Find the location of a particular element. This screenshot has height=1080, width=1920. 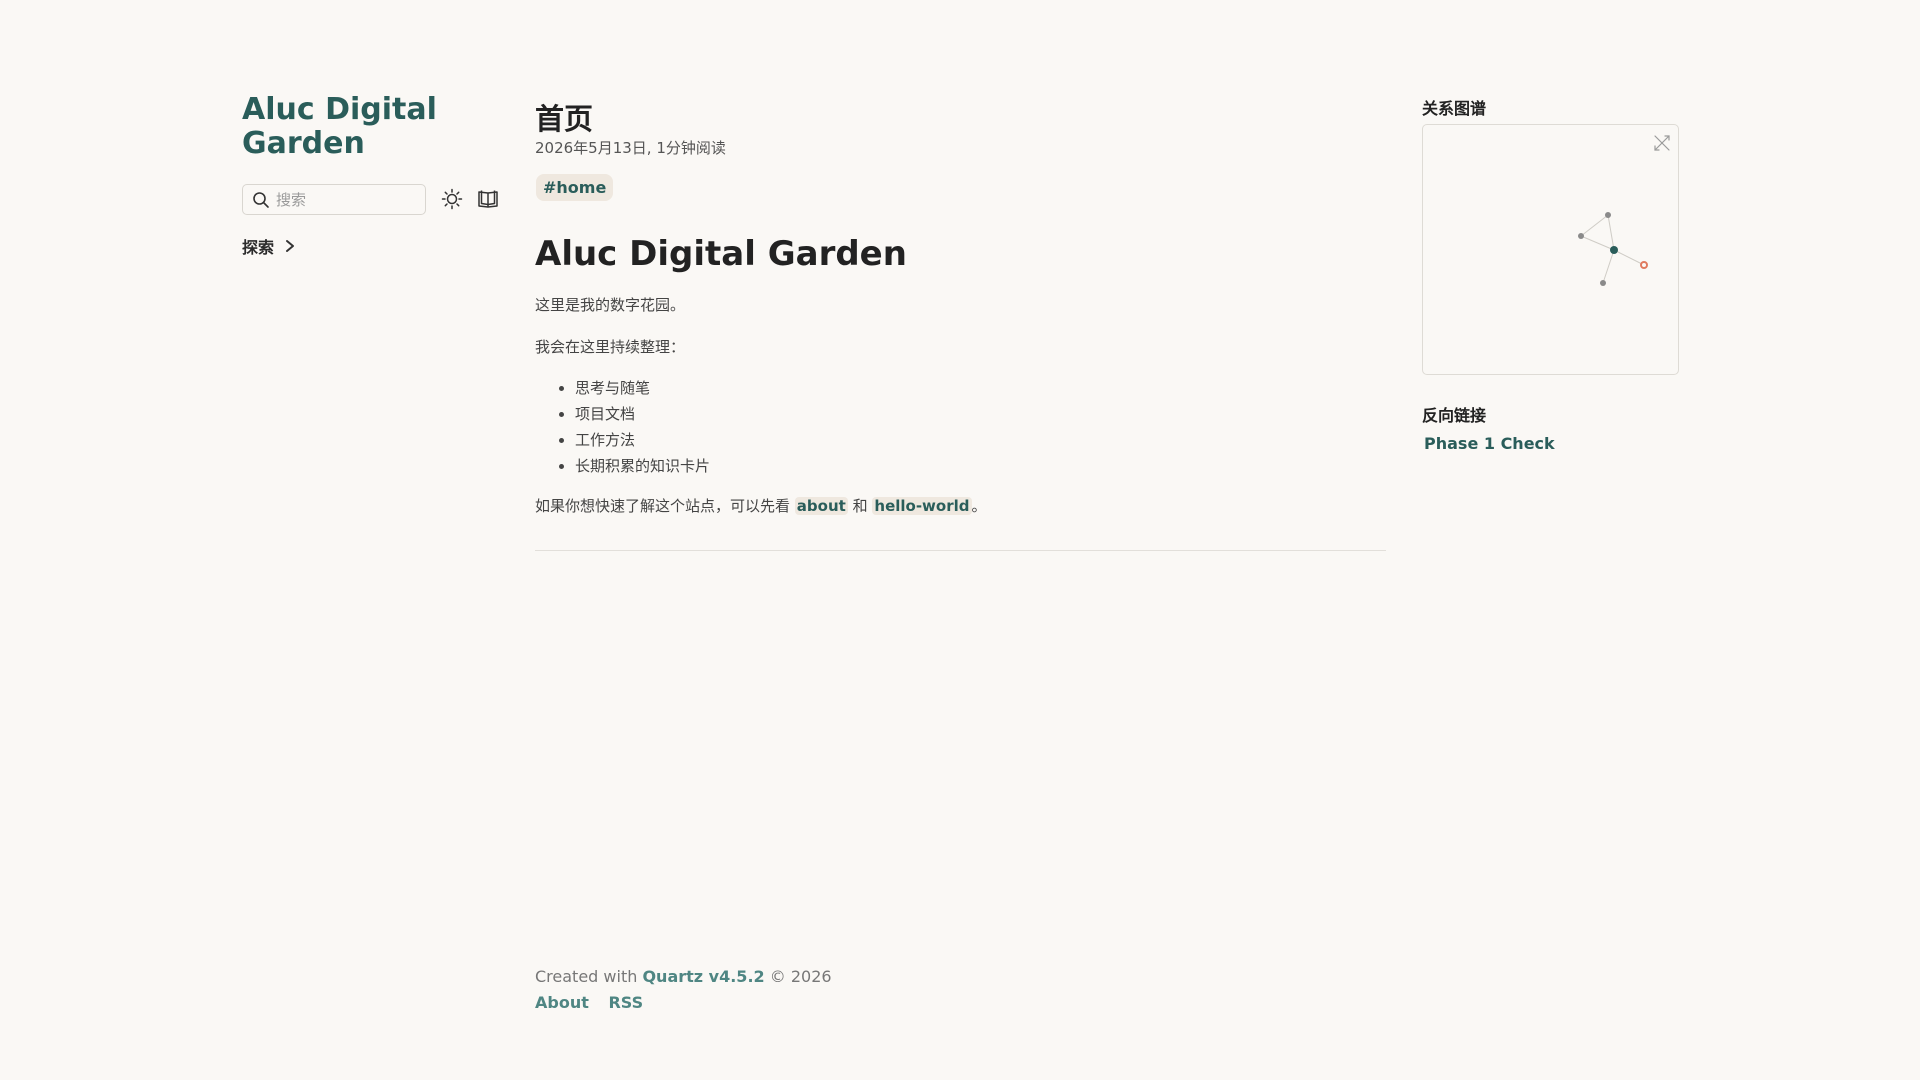

book-icon is located at coordinates (488, 199).